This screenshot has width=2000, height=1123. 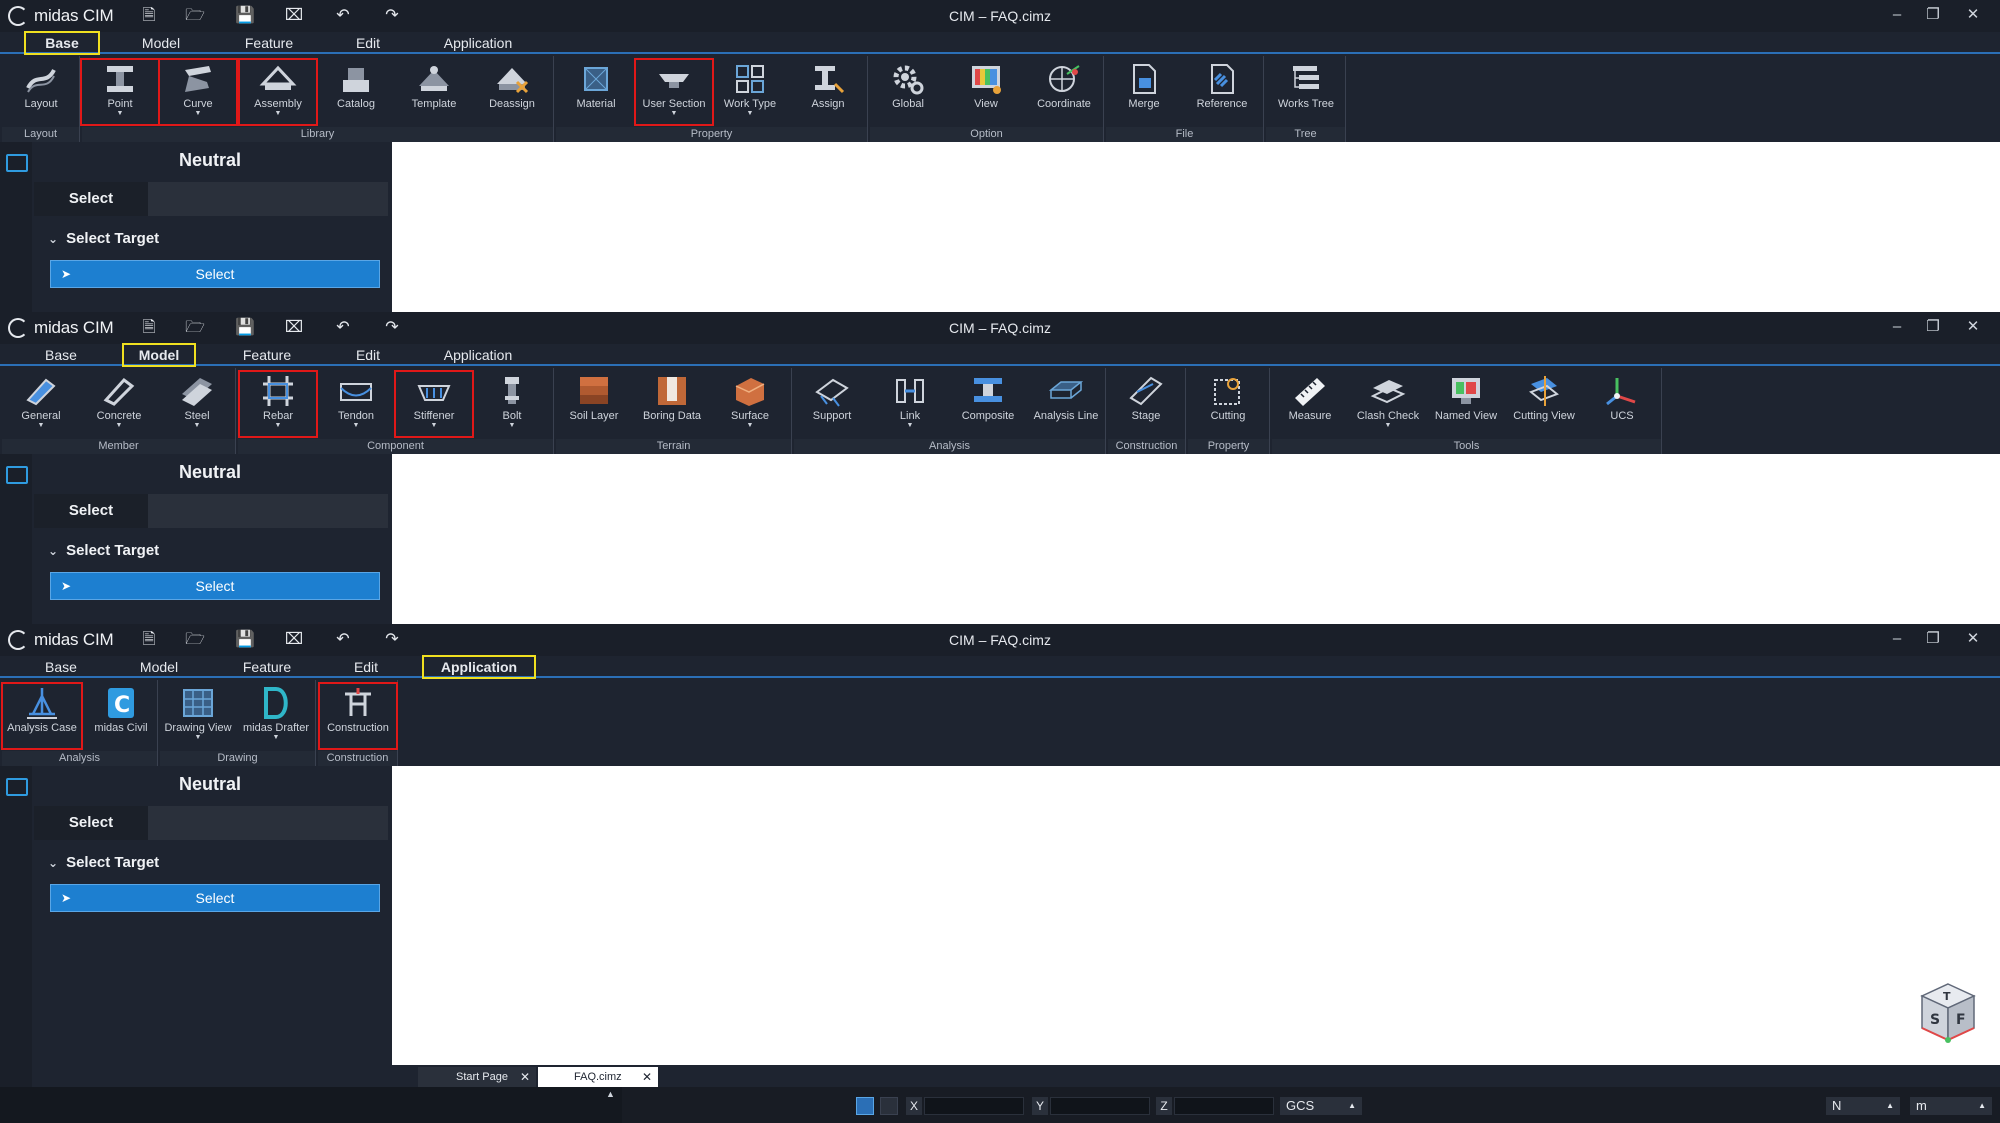 I want to click on stage-button: Stage, so click(x=1146, y=404).